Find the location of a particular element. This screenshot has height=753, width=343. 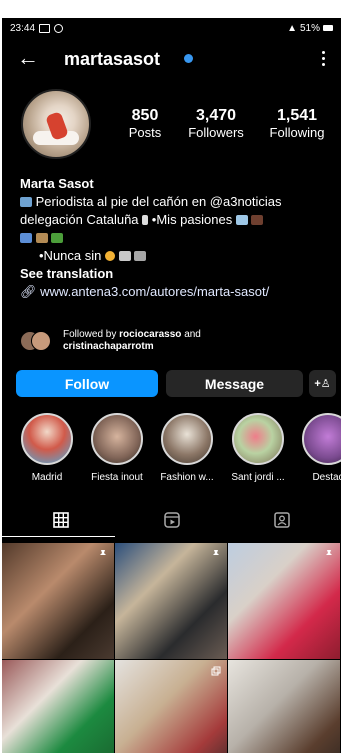

profile-link-text: www.antena3.com/autores/marta-sasot/ is located at coordinates (155, 291).